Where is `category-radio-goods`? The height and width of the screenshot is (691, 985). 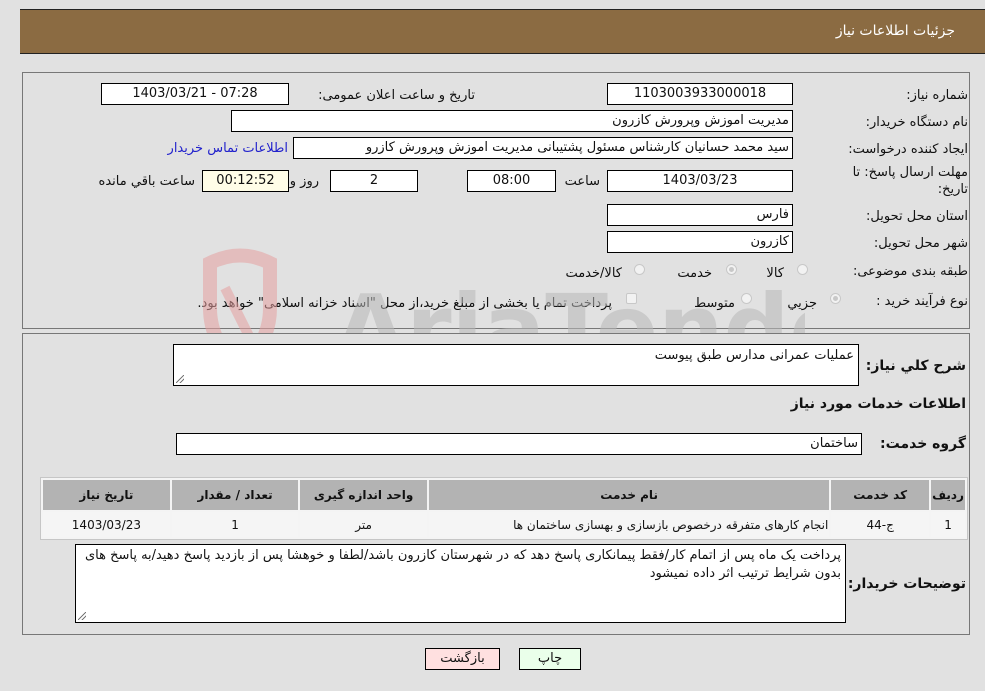 category-radio-goods is located at coordinates (802, 269).